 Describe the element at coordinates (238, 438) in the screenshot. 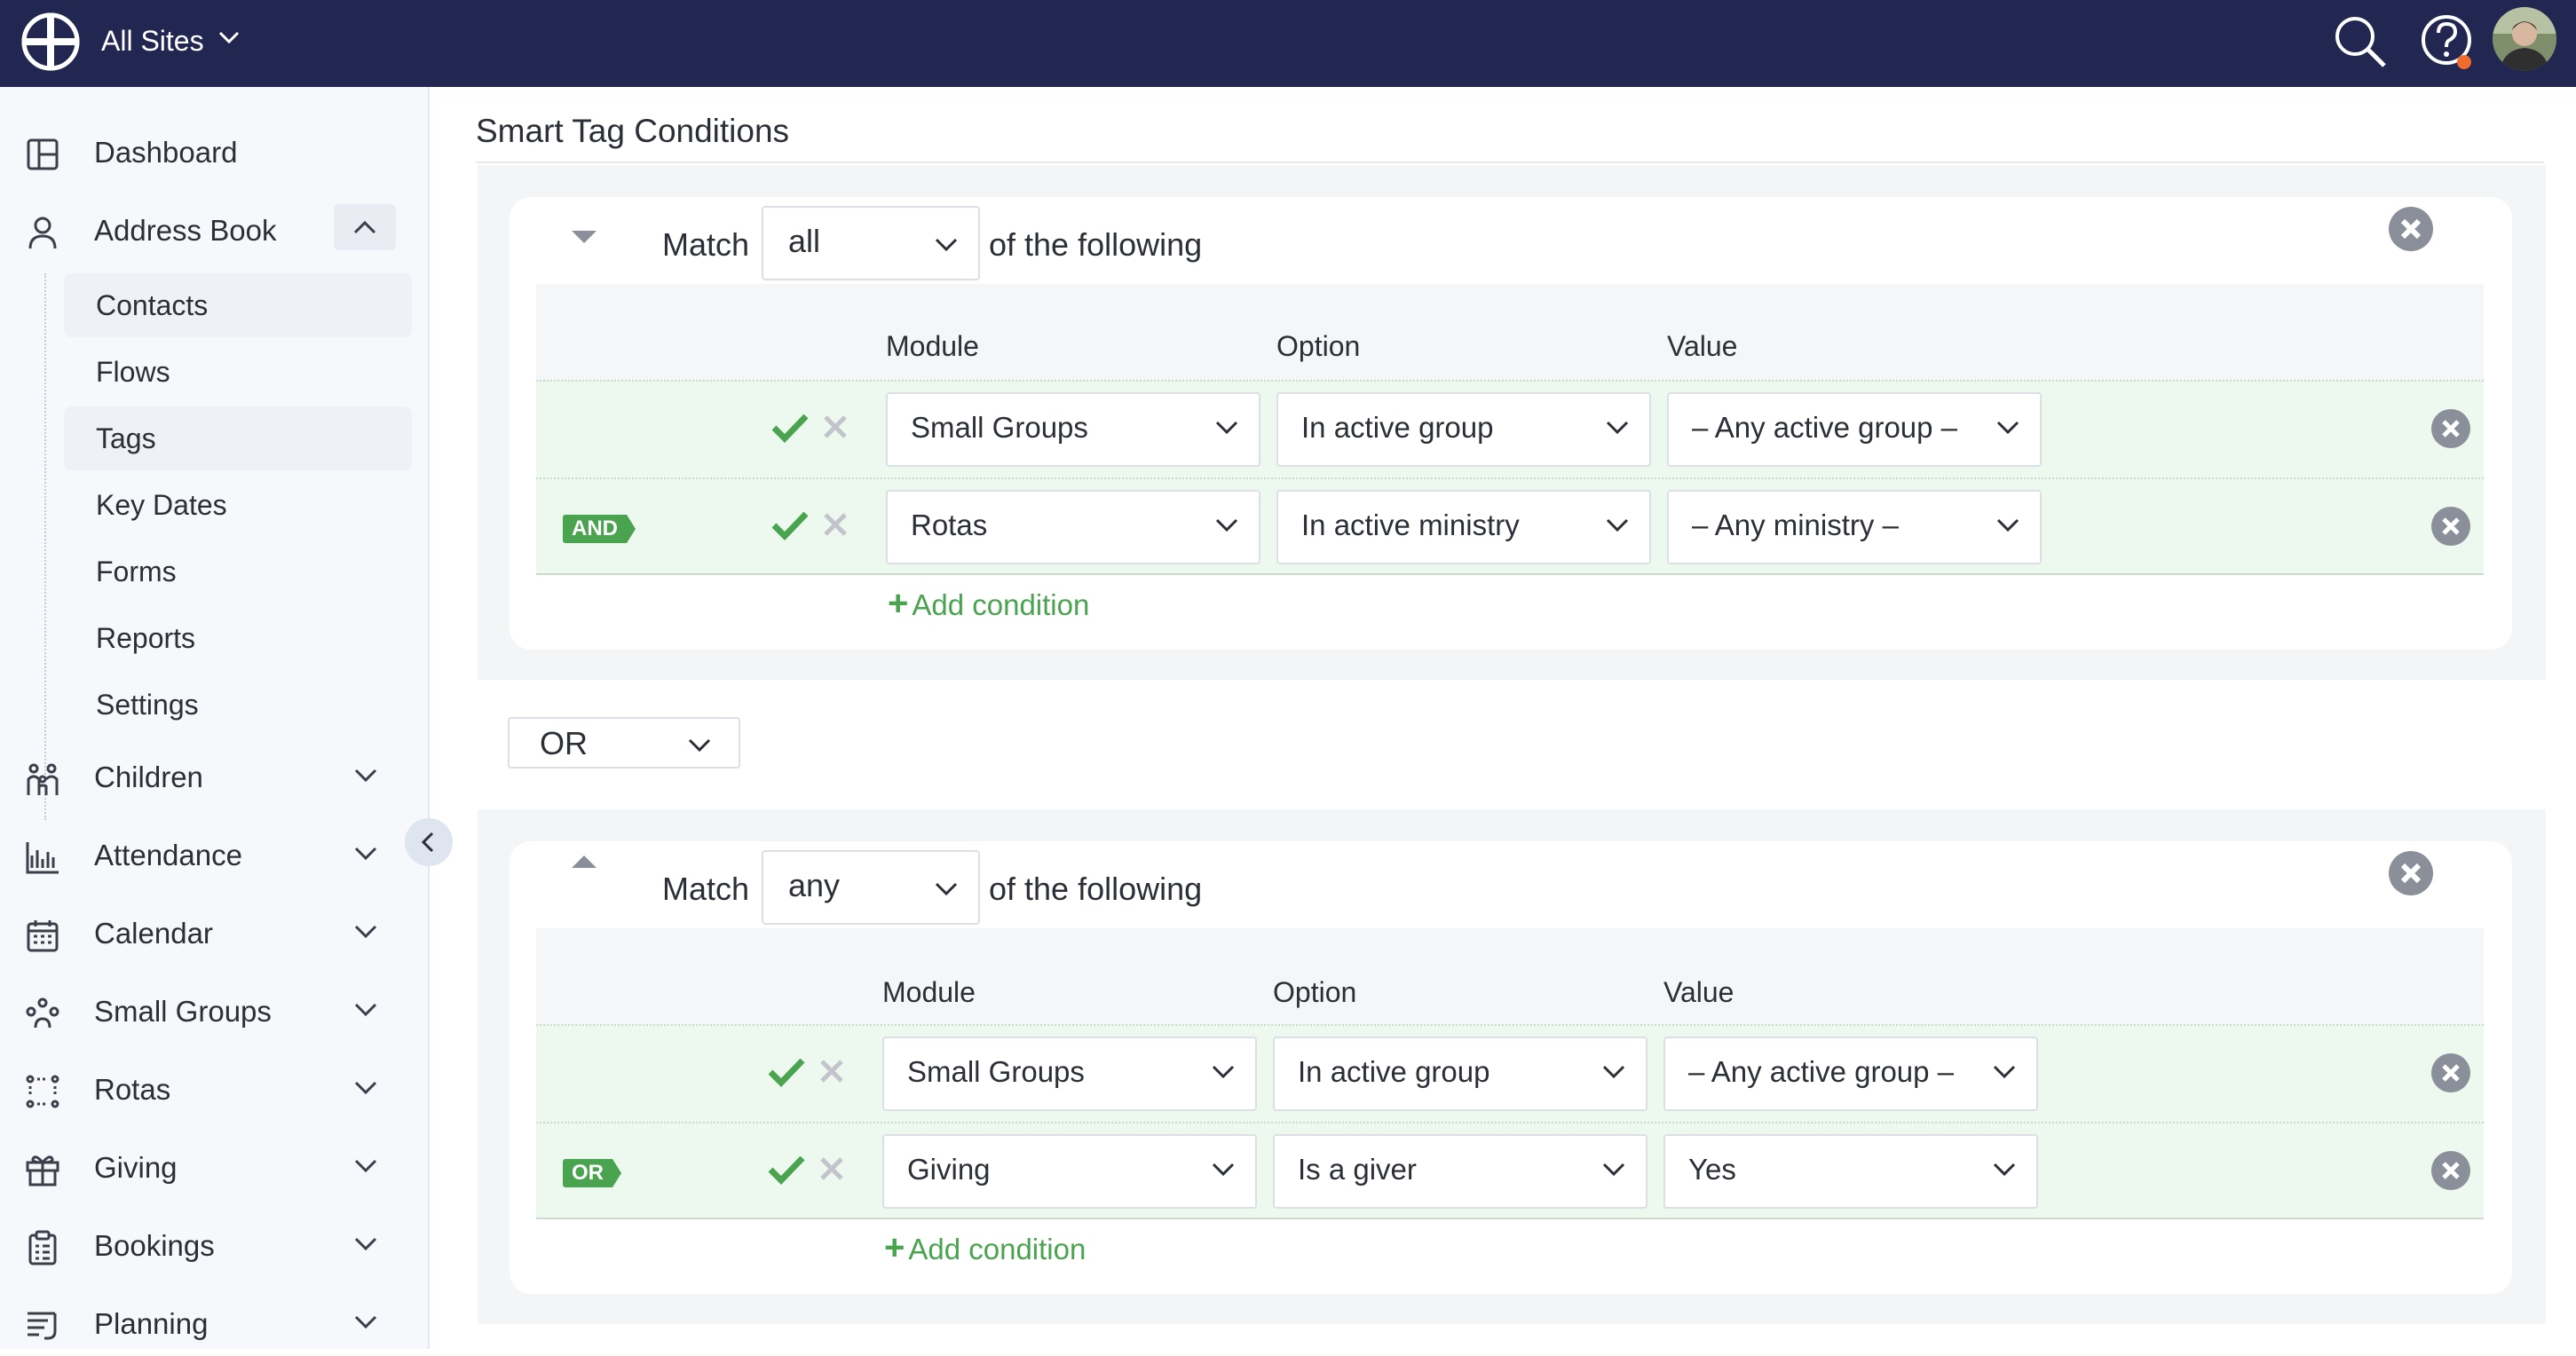

I see `sidebar-subitem-tags: Tags` at that location.